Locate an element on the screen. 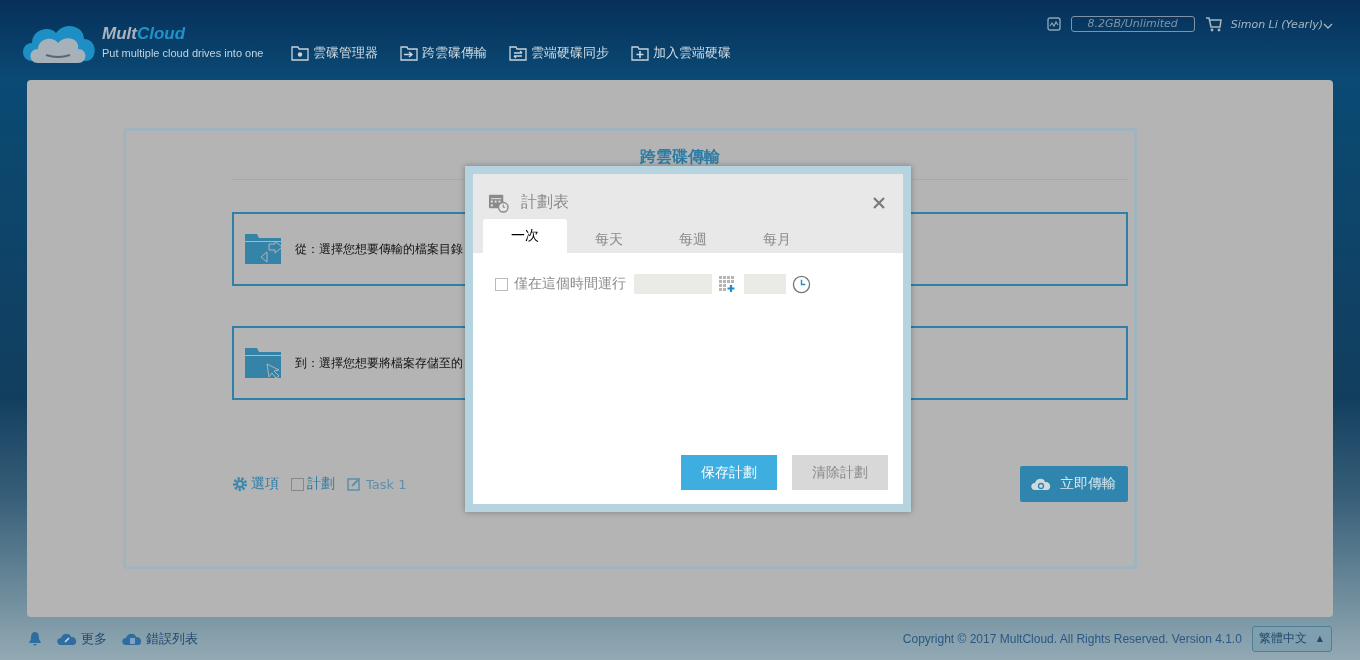 Image resolution: width=1360 pixels, height=660 pixels. nav-link: 跨雲碟傳輸 is located at coordinates (444, 53).